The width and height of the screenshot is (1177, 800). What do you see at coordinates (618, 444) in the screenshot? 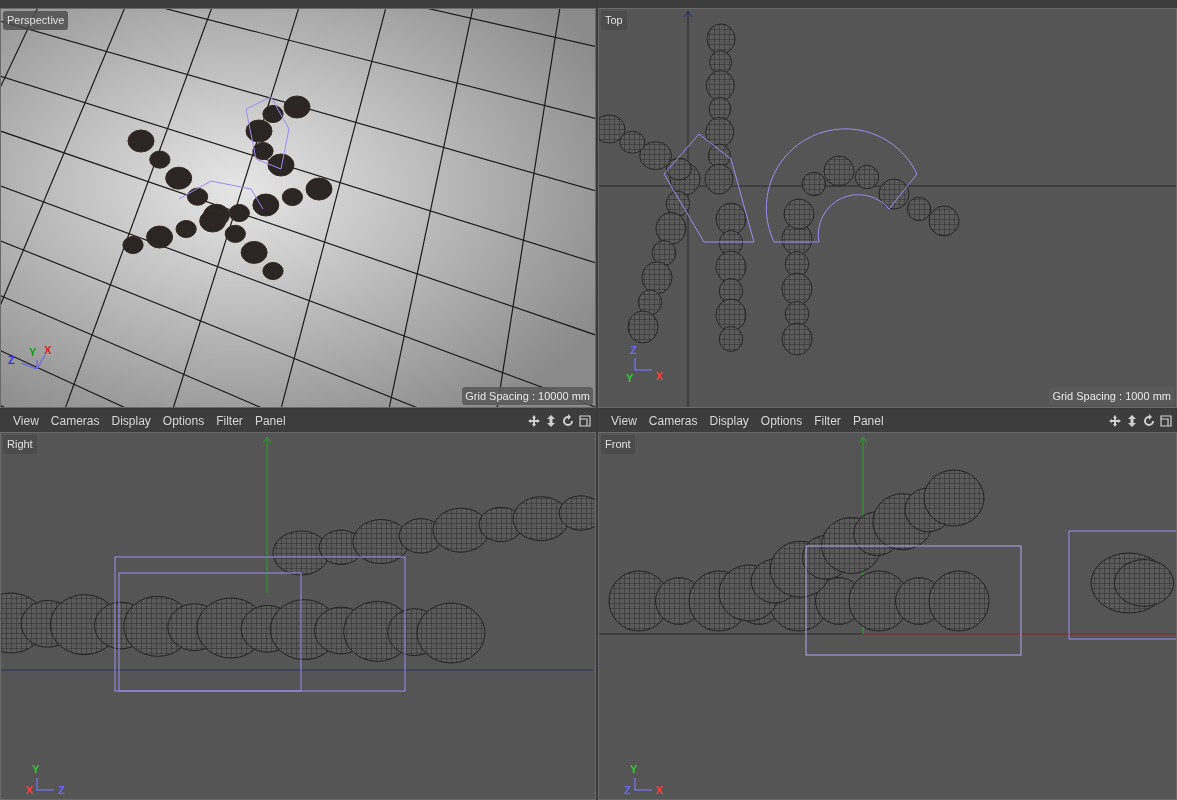
I see `viewport-label: Front` at bounding box center [618, 444].